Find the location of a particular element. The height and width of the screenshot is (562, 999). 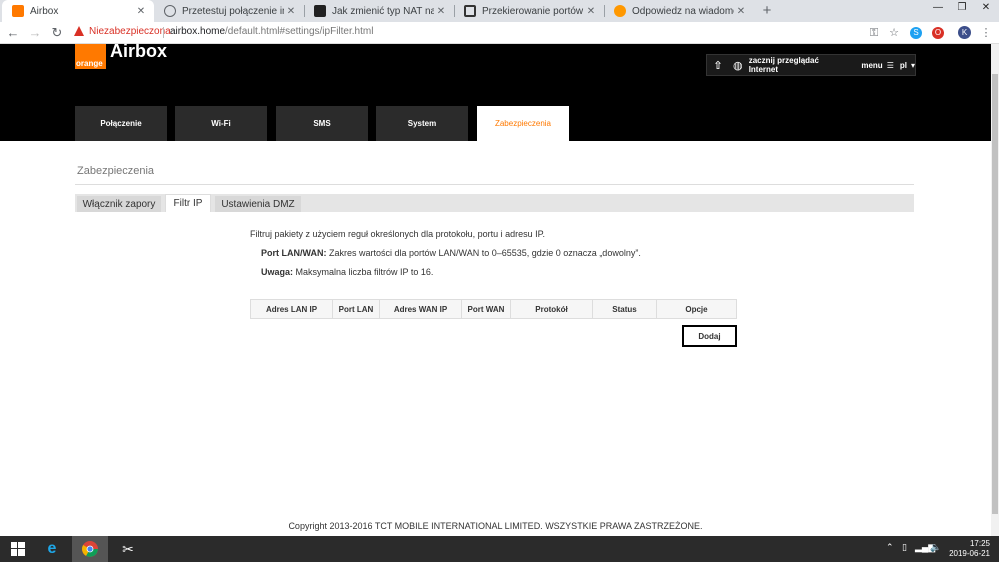

system-clock: 17:25 2019-06-21 is located at coordinates (969, 549).